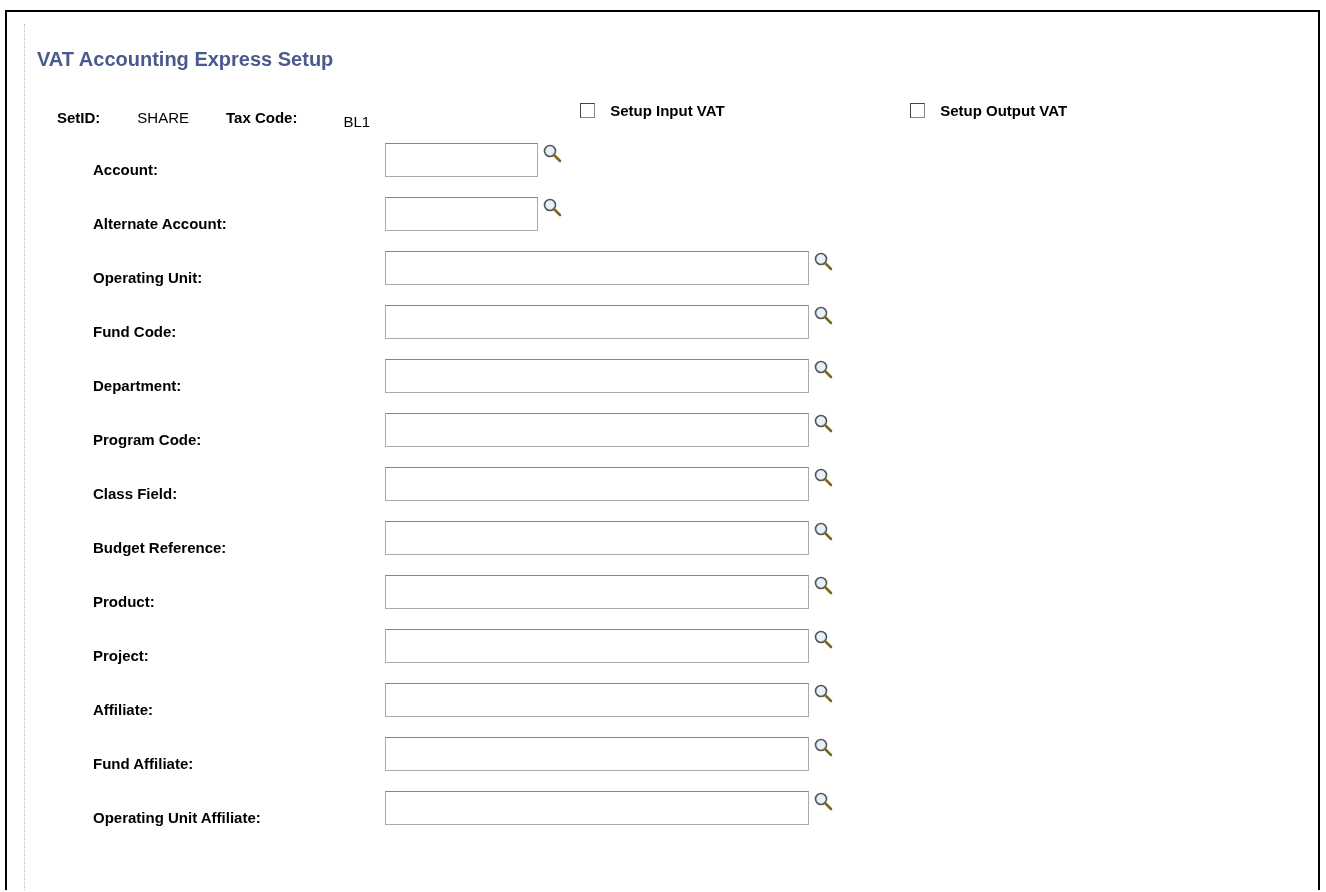 Image resolution: width=1326 pixels, height=892 pixels. I want to click on setid-label: SetID:, so click(79, 117).